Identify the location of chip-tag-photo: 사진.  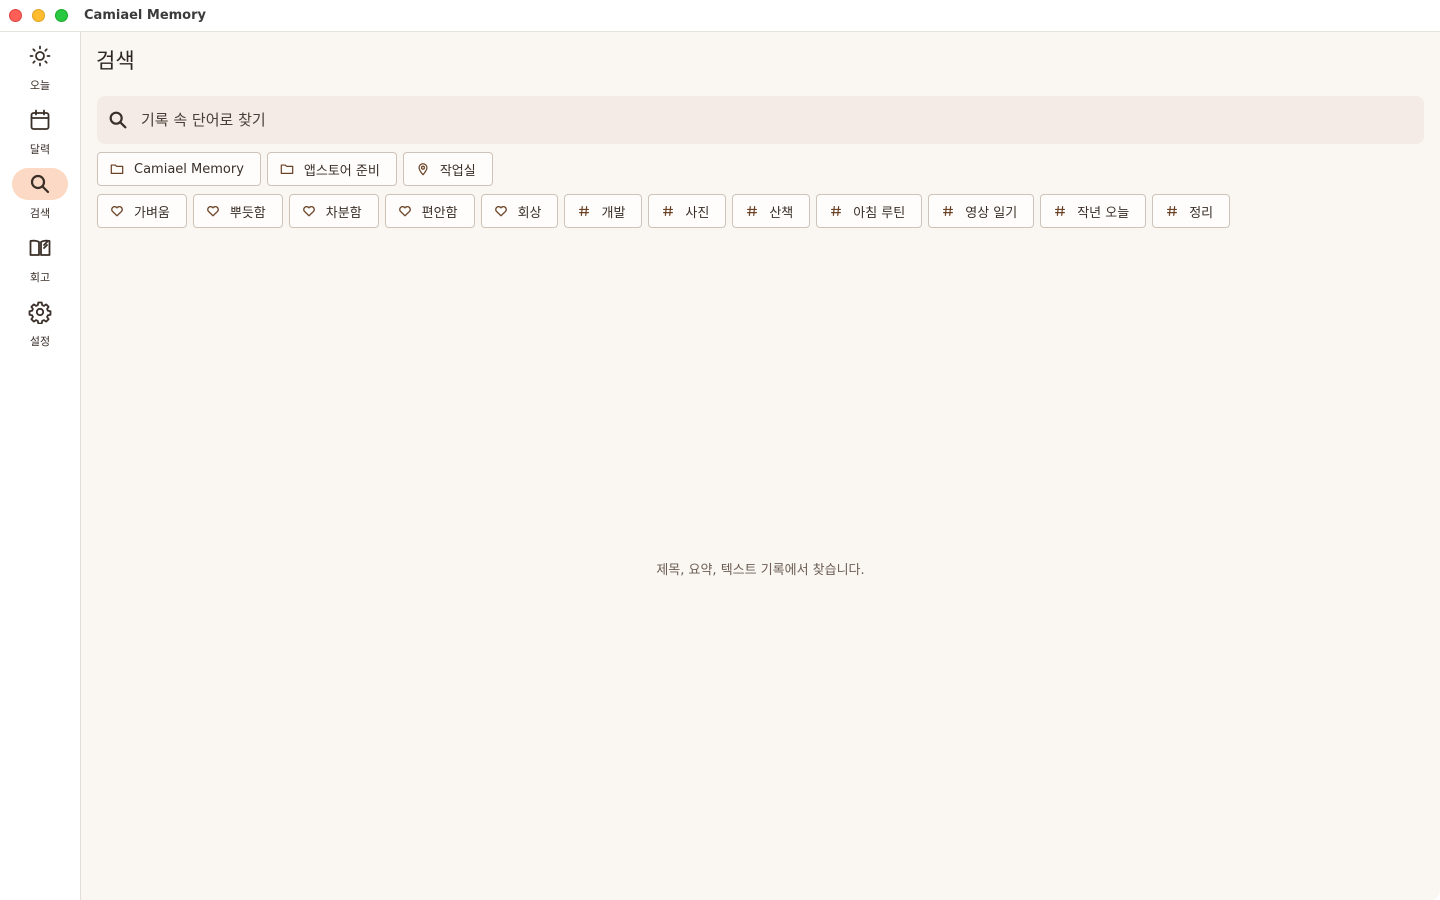
(687, 211).